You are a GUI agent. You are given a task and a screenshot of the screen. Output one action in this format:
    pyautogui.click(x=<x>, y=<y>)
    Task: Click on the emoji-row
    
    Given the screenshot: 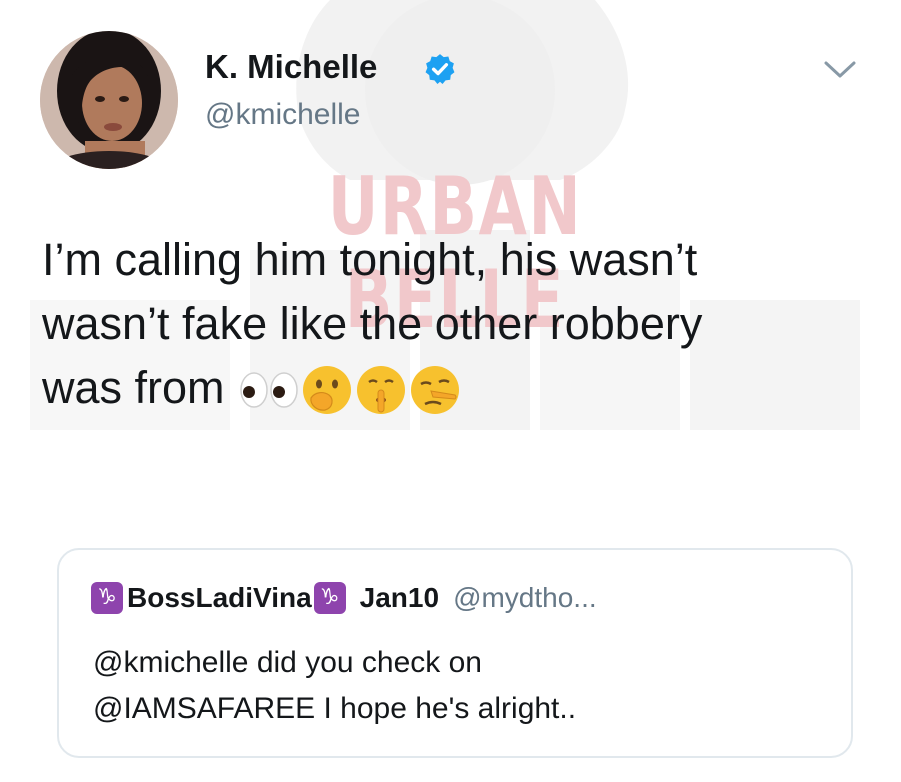 What is the action you would take?
    pyautogui.click(x=351, y=387)
    